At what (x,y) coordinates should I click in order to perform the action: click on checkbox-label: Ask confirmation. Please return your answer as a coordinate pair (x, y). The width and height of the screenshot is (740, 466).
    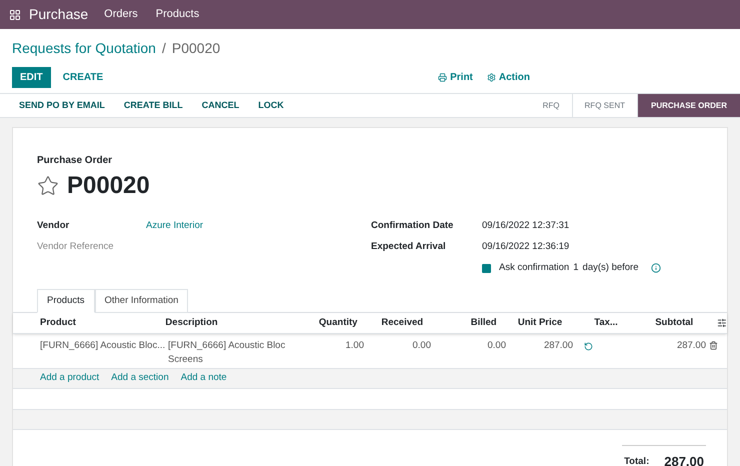
    Looking at the image, I should click on (534, 267).